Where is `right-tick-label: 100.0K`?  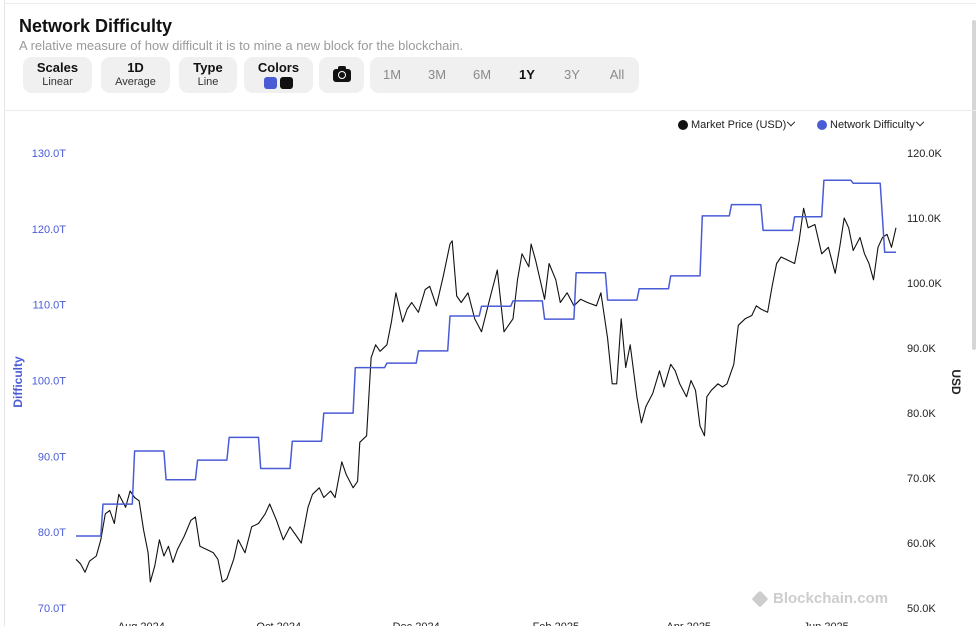 right-tick-label: 100.0K is located at coordinates (925, 284).